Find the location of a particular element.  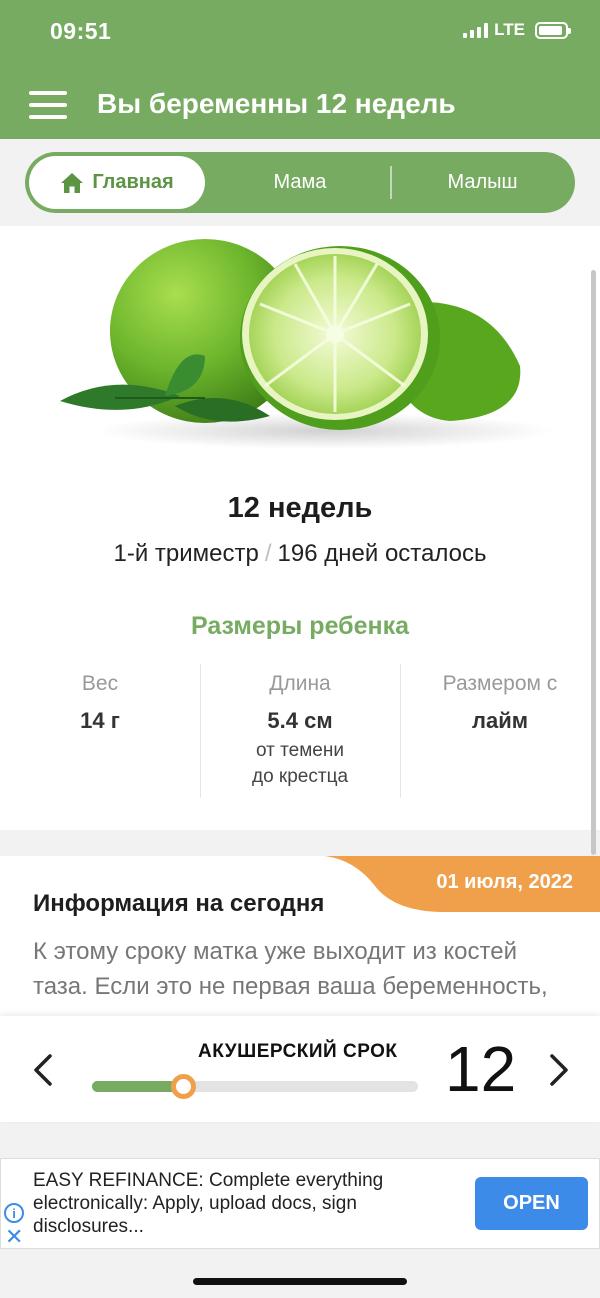

battery-icon is located at coordinates (553, 30).